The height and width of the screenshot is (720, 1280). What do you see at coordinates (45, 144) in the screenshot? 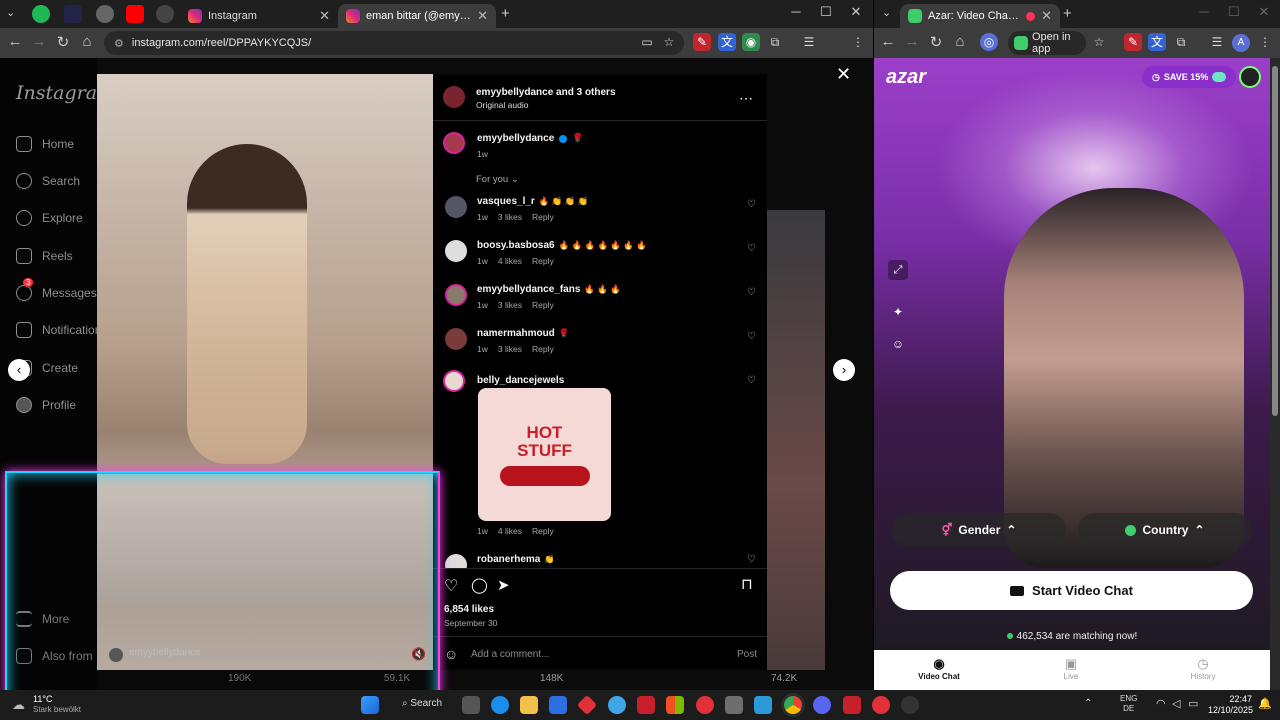
I see `sidebar-item-home: Home` at bounding box center [45, 144].